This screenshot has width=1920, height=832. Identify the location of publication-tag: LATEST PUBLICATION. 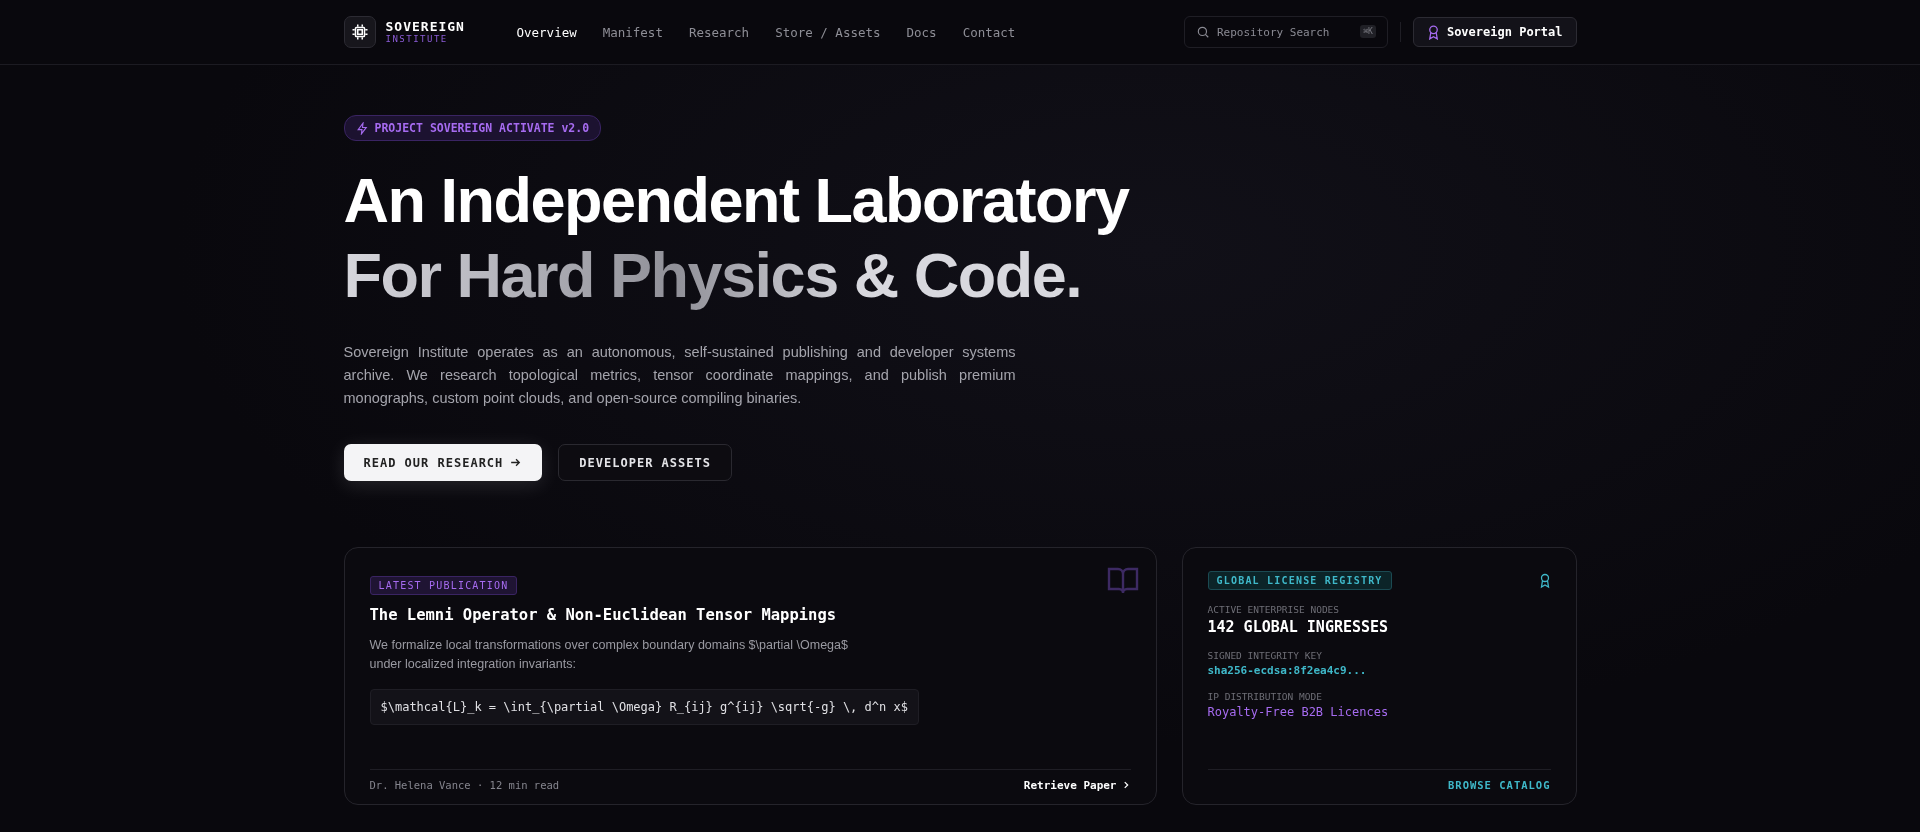
(443, 585).